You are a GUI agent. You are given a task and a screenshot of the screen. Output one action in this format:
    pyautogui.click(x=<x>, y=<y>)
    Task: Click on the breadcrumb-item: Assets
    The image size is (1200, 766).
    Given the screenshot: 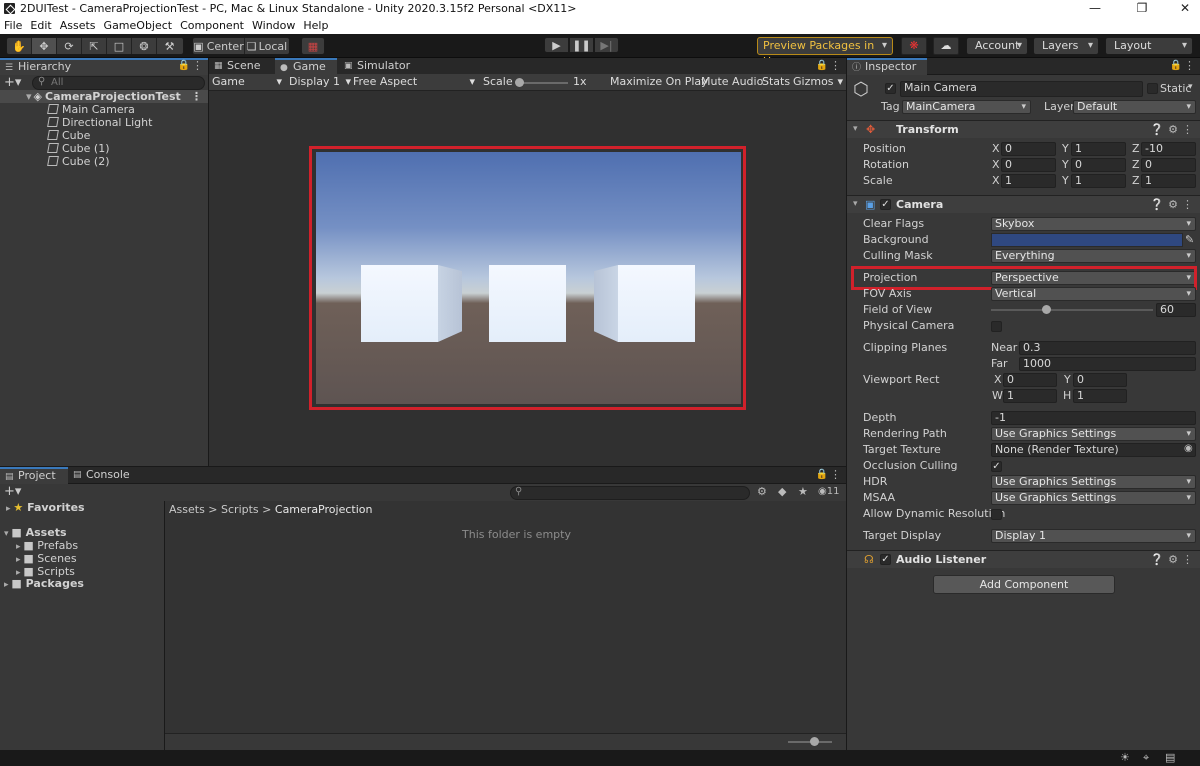 What is the action you would take?
    pyautogui.click(x=187, y=509)
    